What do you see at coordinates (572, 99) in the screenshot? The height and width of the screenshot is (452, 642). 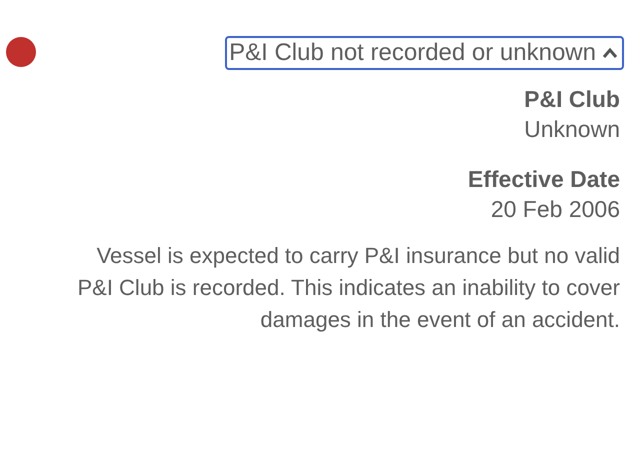 I see `field-label: P&I Club` at bounding box center [572, 99].